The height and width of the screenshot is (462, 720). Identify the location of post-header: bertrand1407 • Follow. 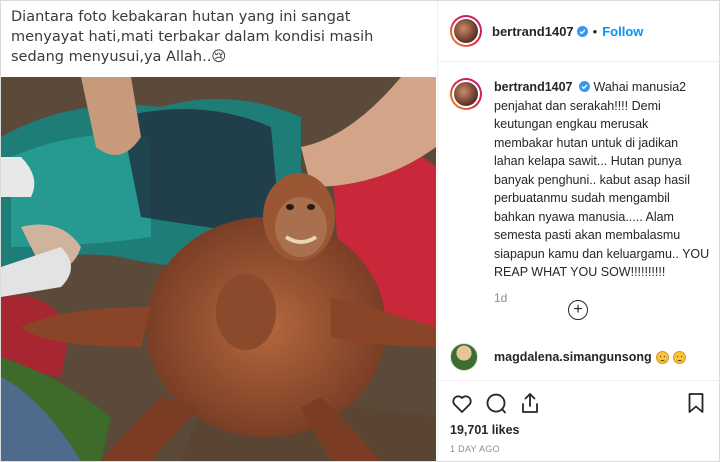
(578, 31).